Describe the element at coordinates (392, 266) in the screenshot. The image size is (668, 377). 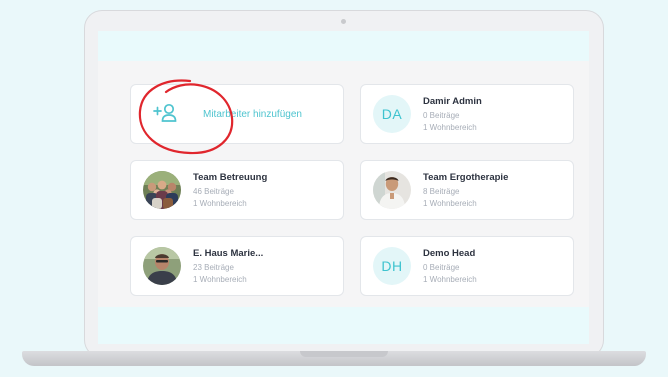
I see `avatar: DH` at that location.